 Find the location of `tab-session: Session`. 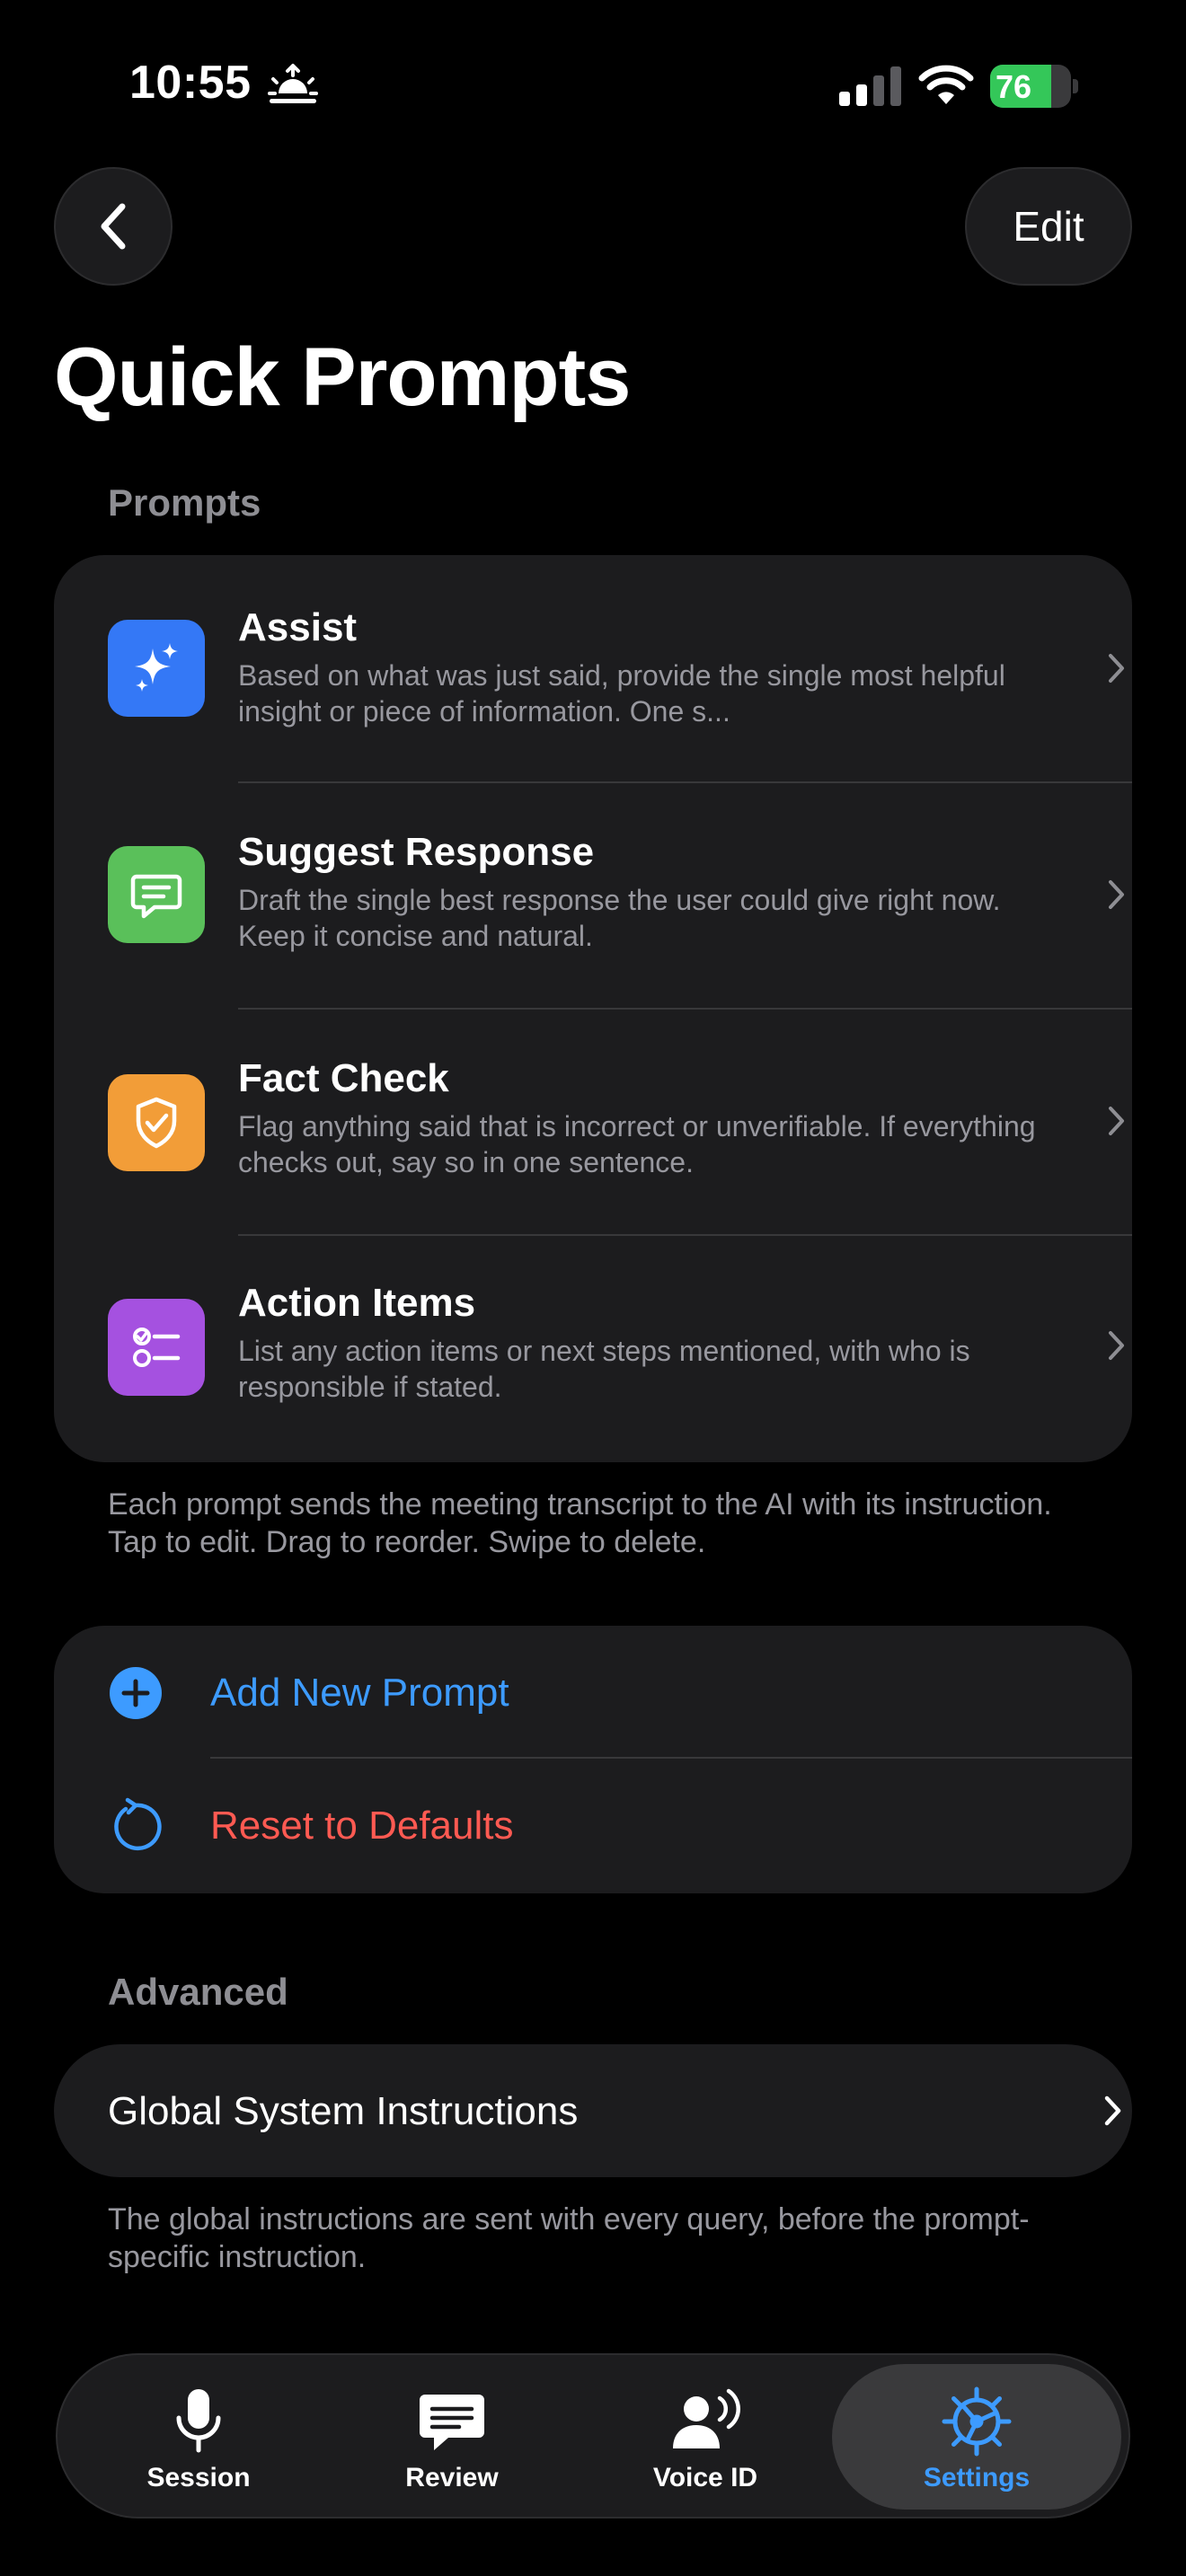

tab-session: Session is located at coordinates (198, 2436).